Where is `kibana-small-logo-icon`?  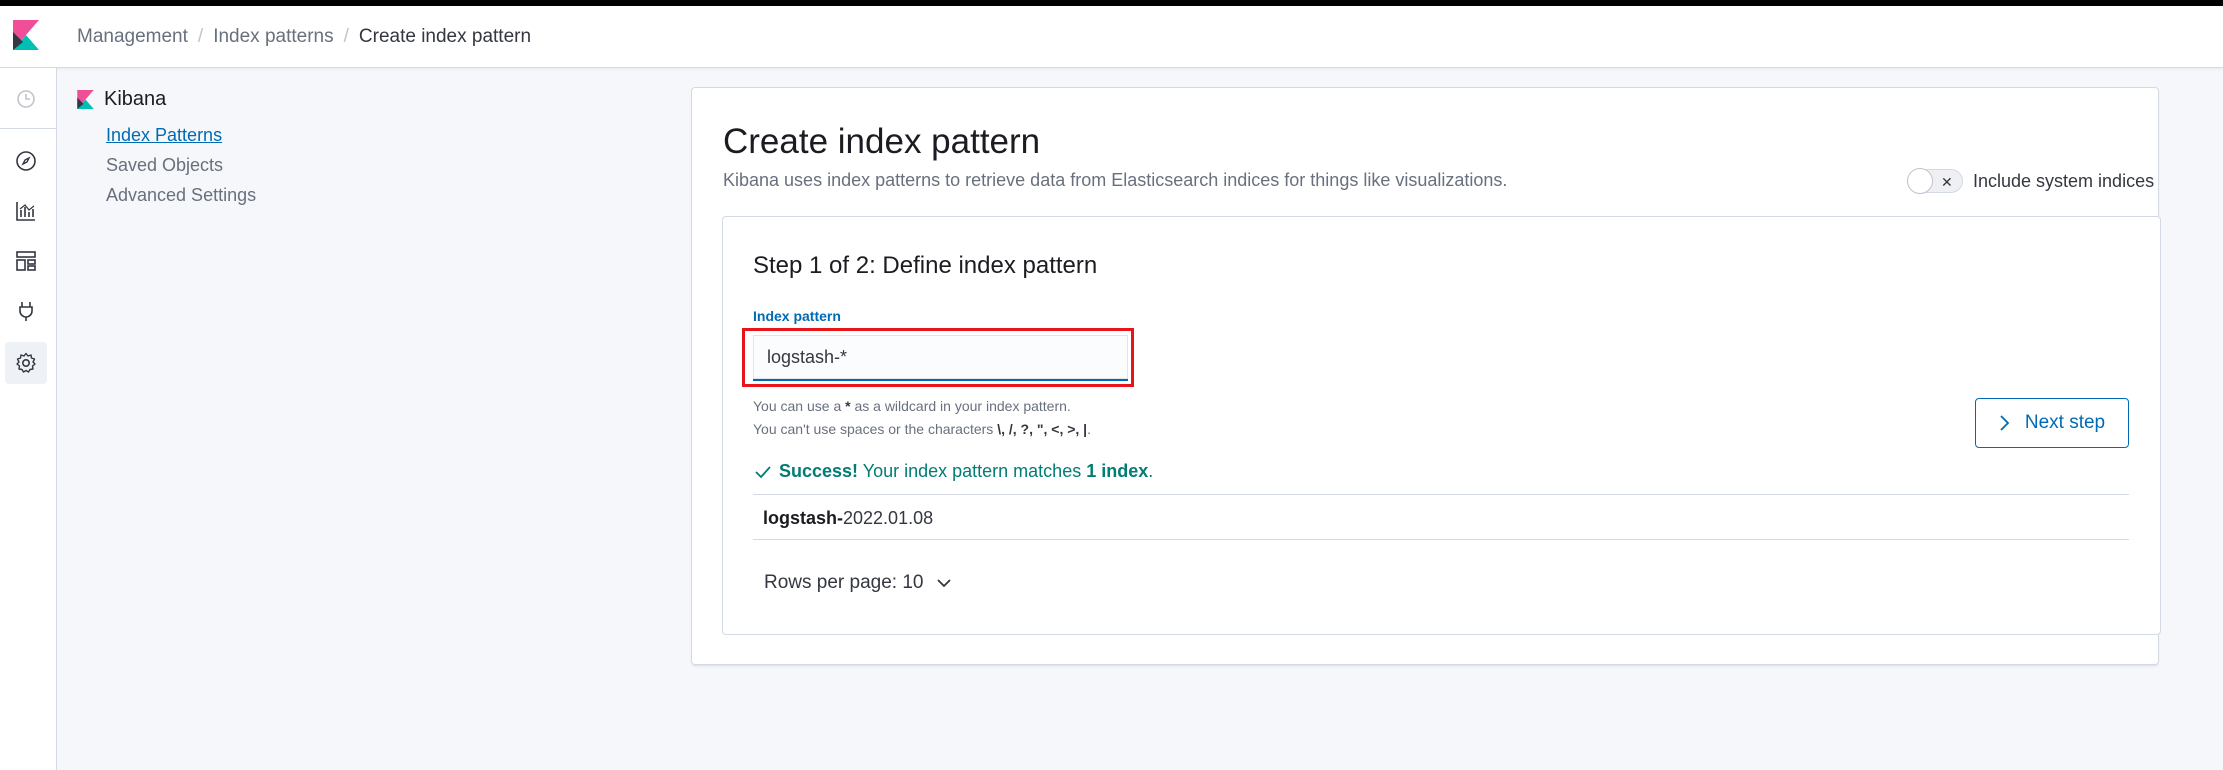 kibana-small-logo-icon is located at coordinates (85, 99).